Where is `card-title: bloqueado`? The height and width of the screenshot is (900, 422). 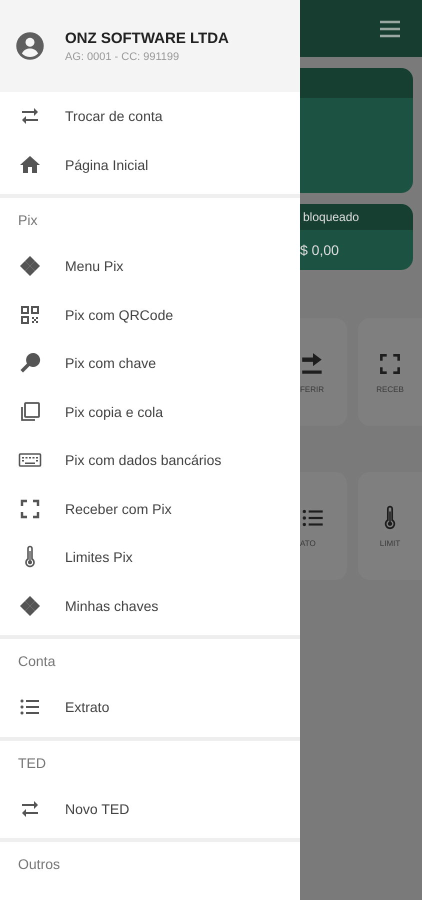
card-title: bloqueado is located at coordinates (331, 217).